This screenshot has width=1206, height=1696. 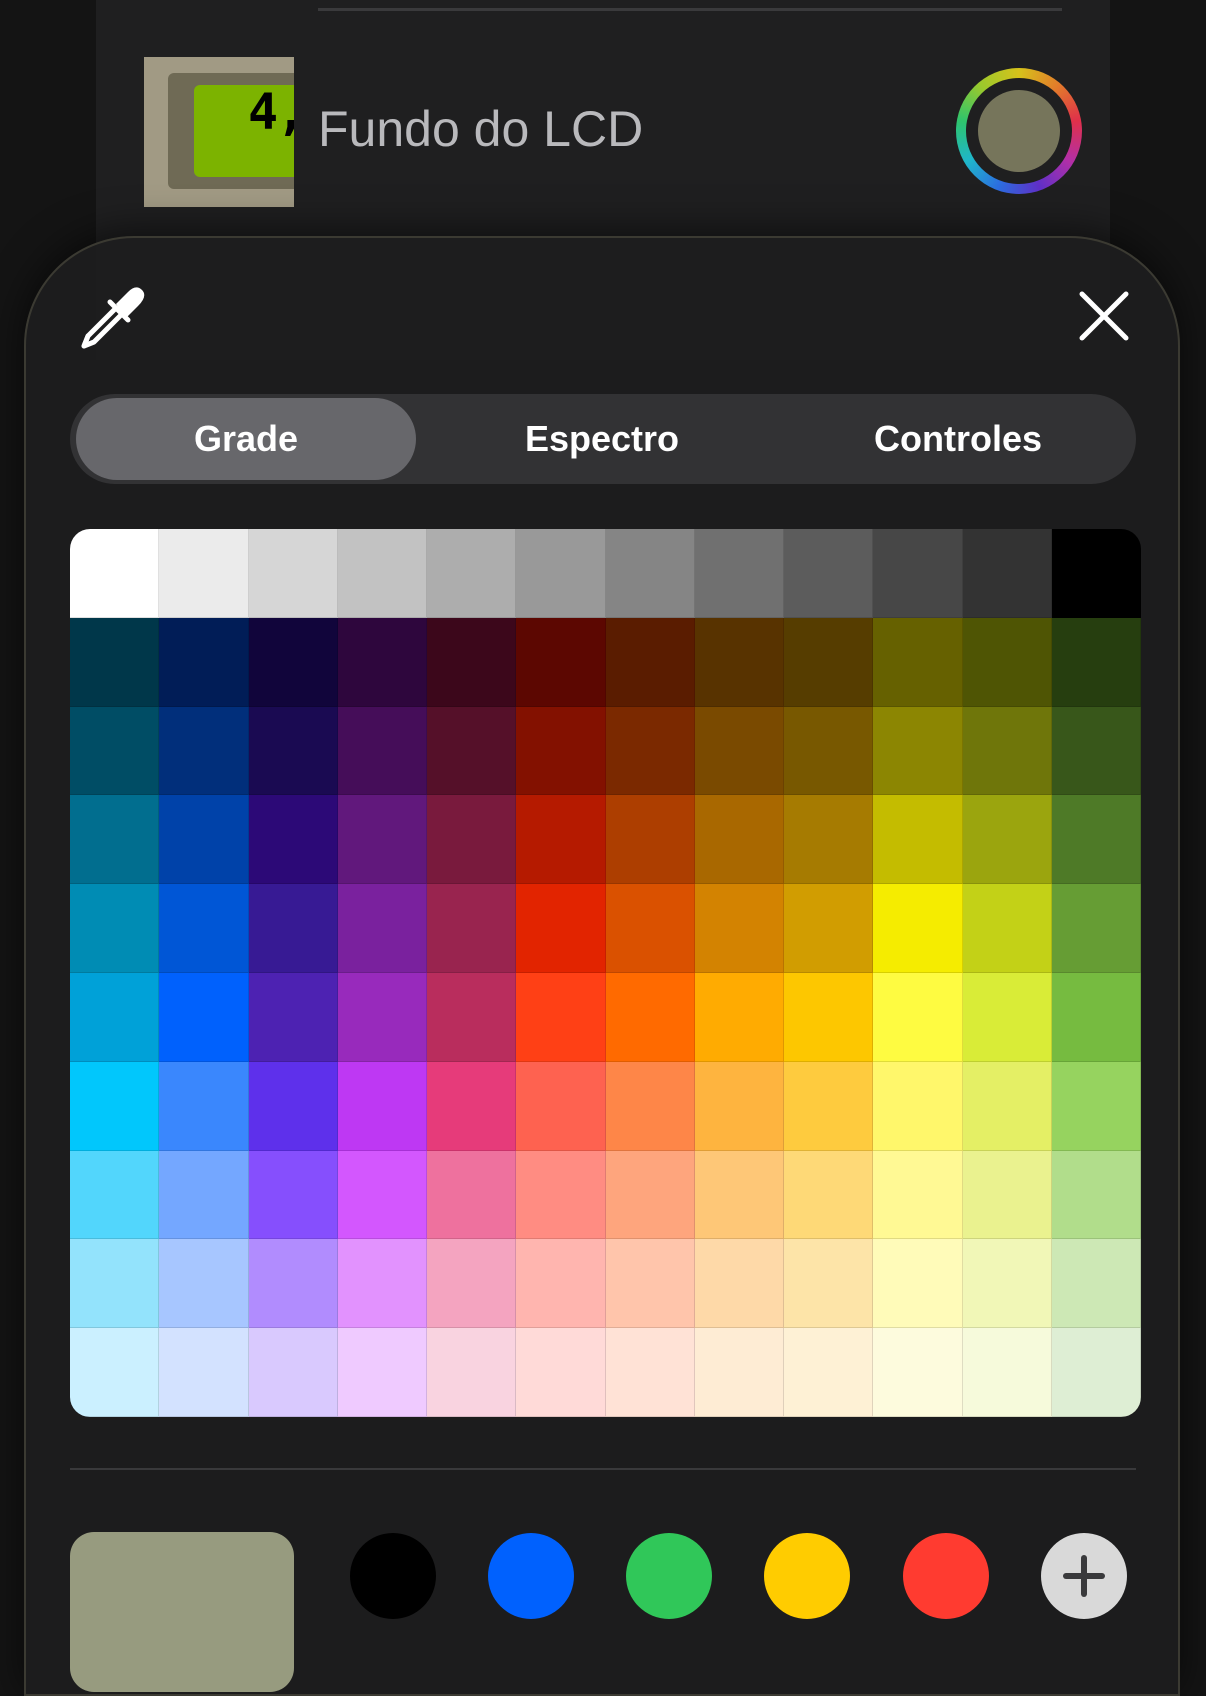 What do you see at coordinates (958, 439) in the screenshot?
I see `tab-controles: Controles` at bounding box center [958, 439].